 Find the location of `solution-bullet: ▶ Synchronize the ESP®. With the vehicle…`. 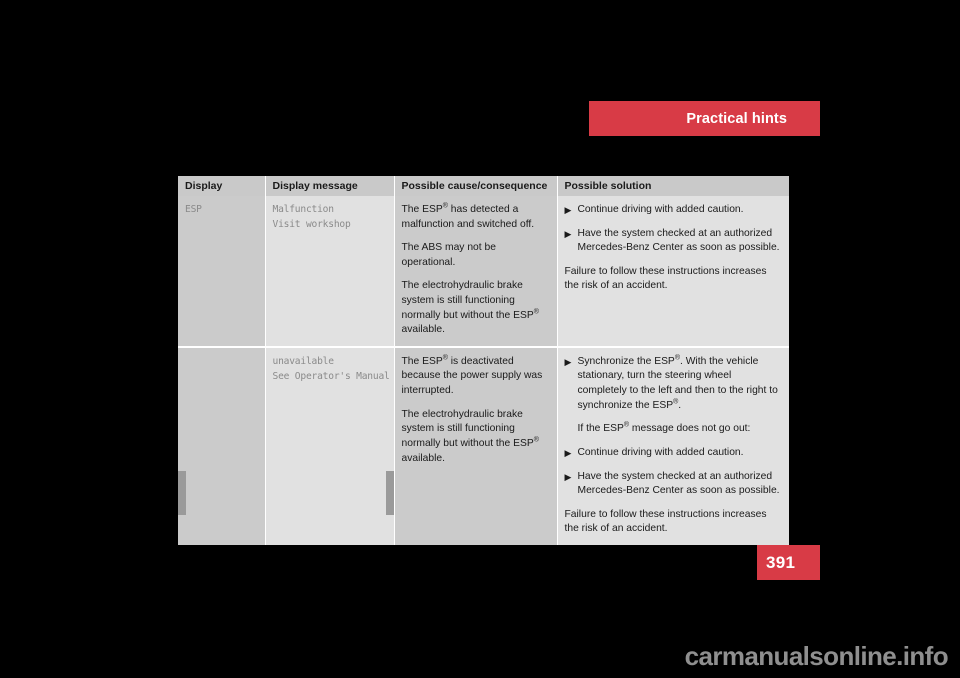

solution-bullet: ▶ Synchronize the ESP®. With the vehicle… is located at coordinates (672, 383).